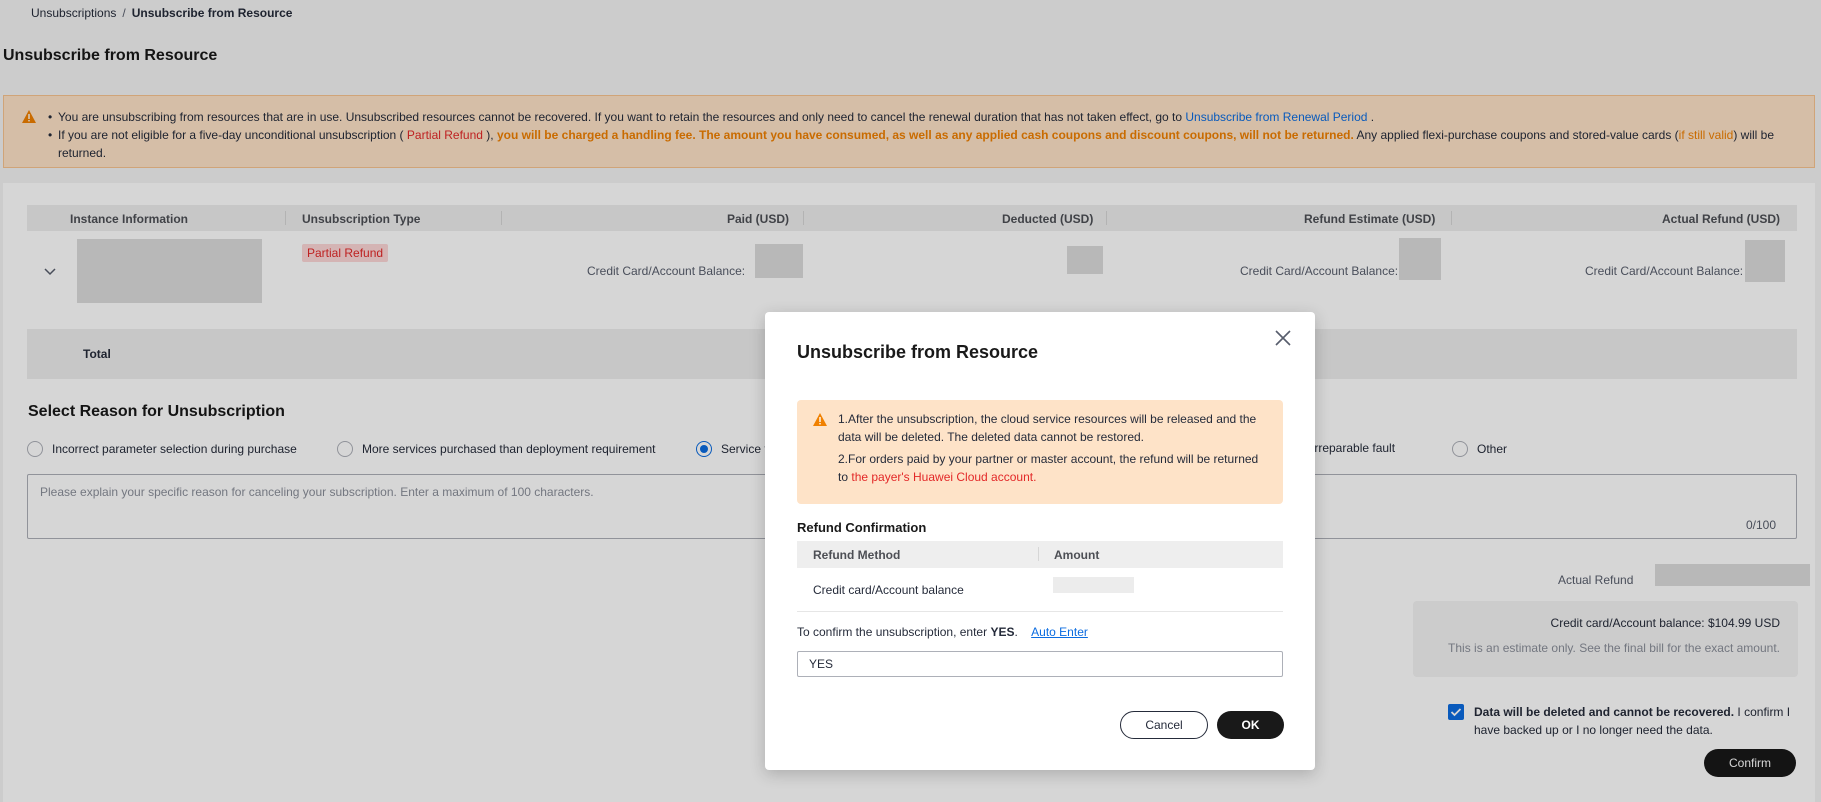 Image resolution: width=1821 pixels, height=802 pixels. Describe the element at coordinates (1077, 555) in the screenshot. I see `header-amount: Amount` at that location.